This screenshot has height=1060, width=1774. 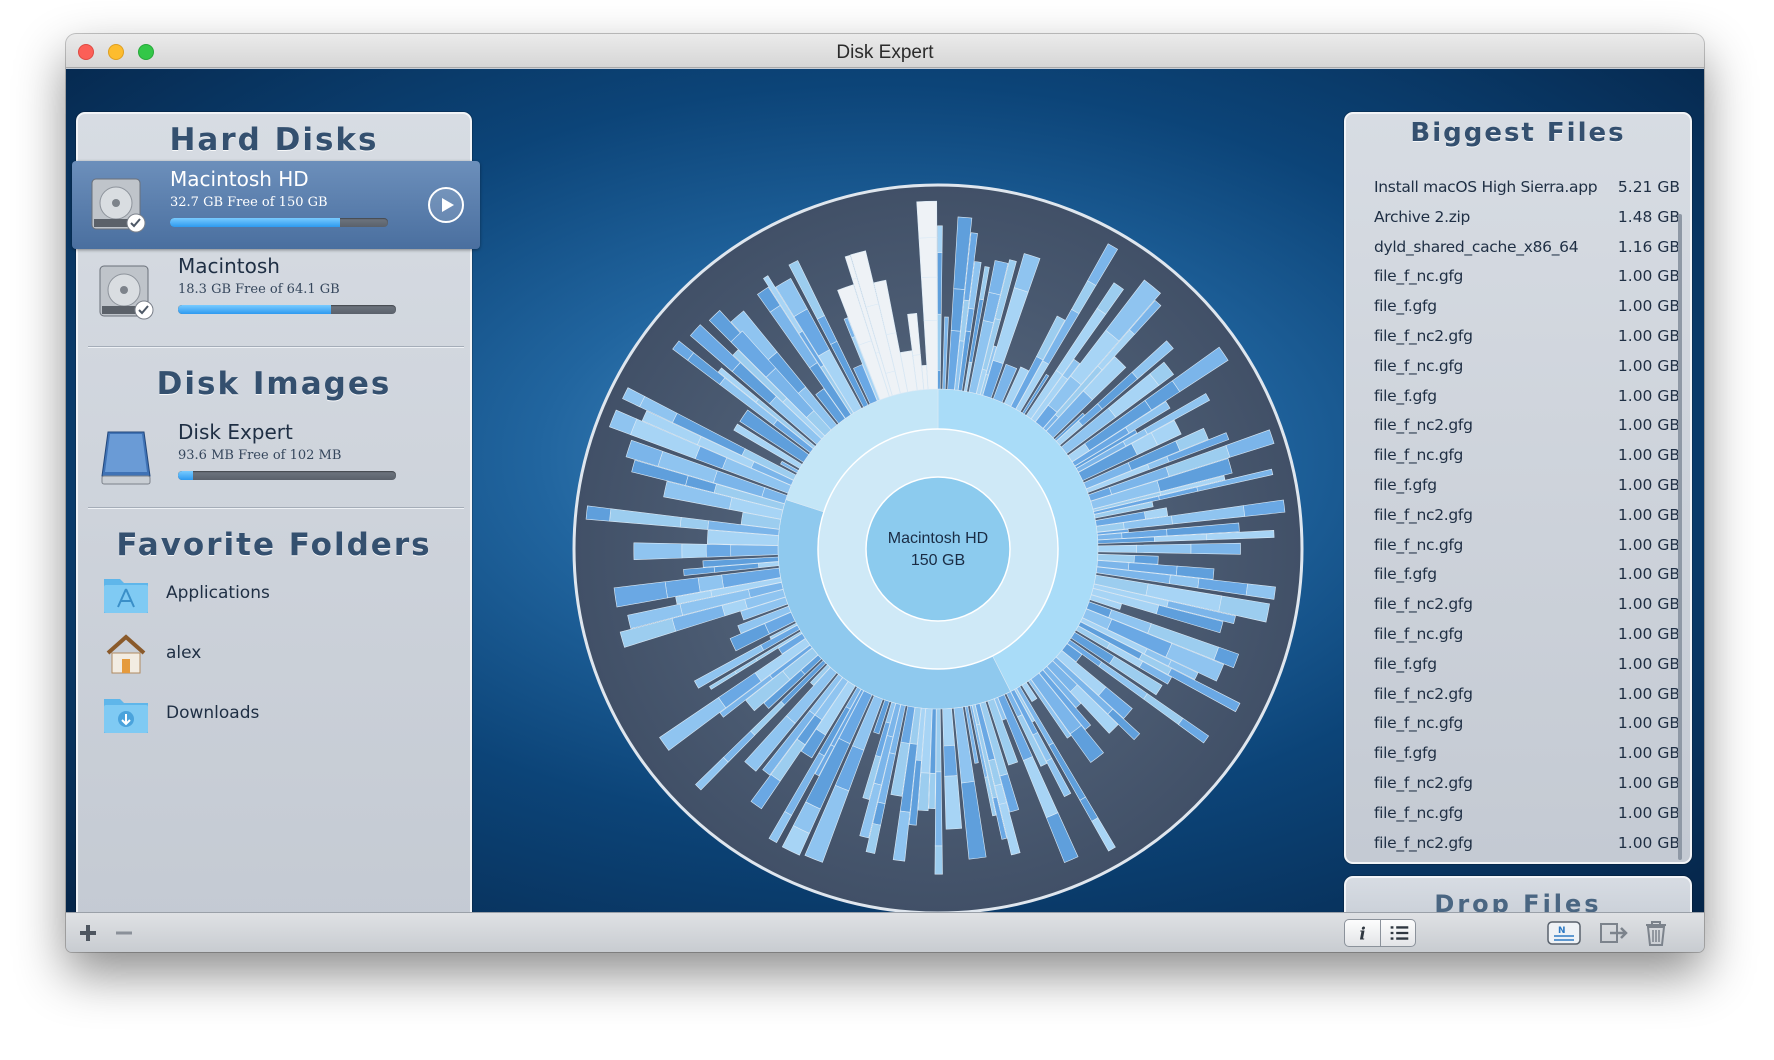 What do you see at coordinates (276, 205) in the screenshot?
I see `disk-row-macintosh-hd: Macintosh HD 32.7 GB Free of 150 GB` at bounding box center [276, 205].